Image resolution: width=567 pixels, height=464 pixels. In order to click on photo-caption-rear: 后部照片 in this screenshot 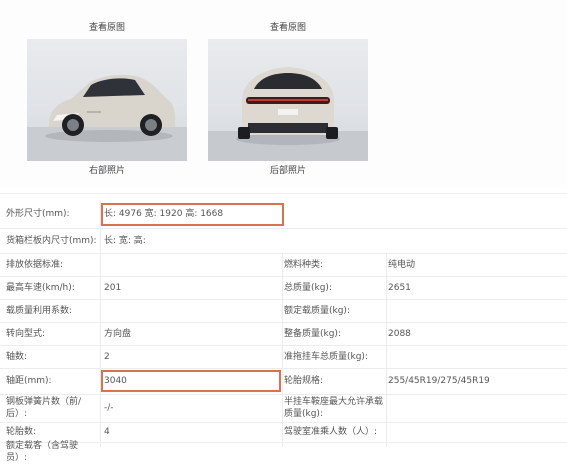, I will do `click(287, 171)`.